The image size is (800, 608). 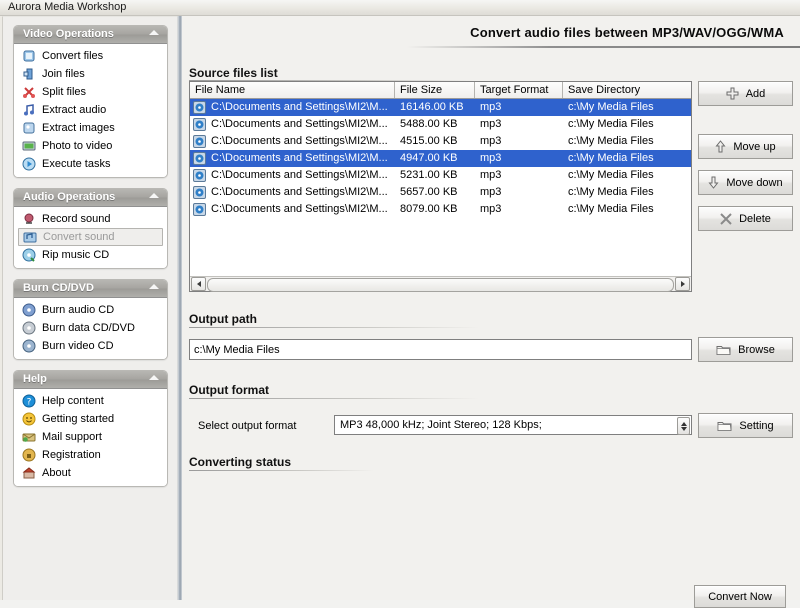 What do you see at coordinates (69, 197) in the screenshot?
I see `panel-header-label: Audio Operations` at bounding box center [69, 197].